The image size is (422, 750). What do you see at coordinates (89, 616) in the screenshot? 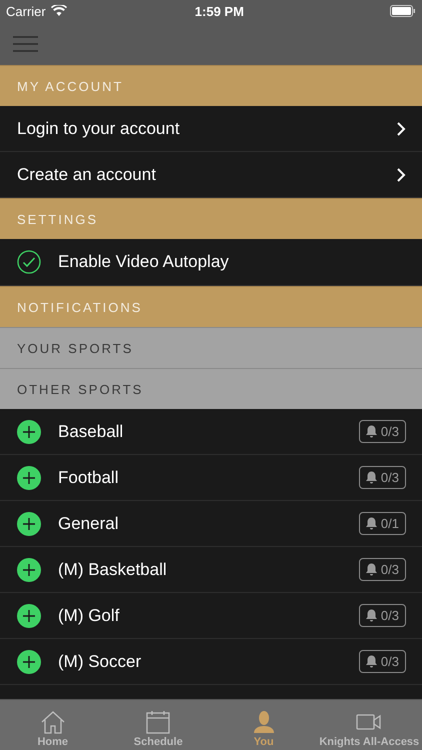
I see `sport-name: (M) Golf` at bounding box center [89, 616].